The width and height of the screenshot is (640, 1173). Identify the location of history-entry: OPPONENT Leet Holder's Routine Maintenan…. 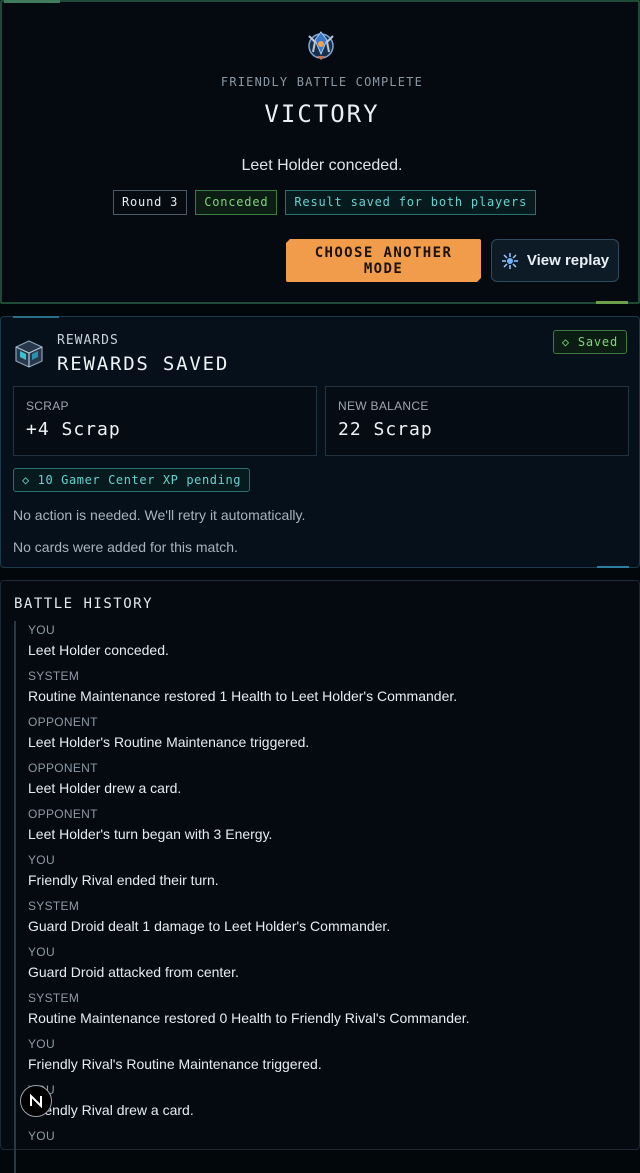
(319, 736).